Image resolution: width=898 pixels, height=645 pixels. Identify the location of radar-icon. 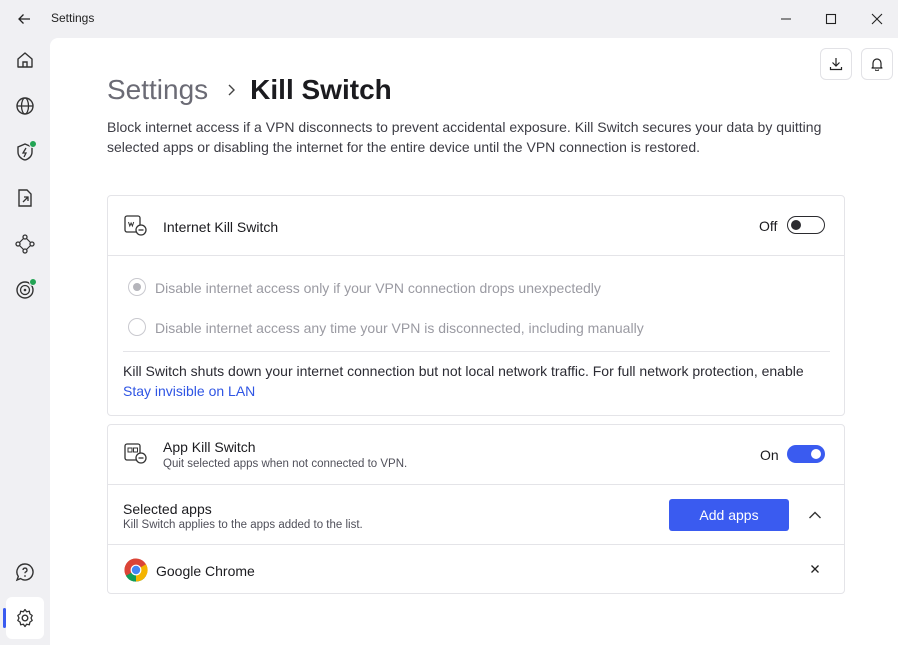
(25, 290).